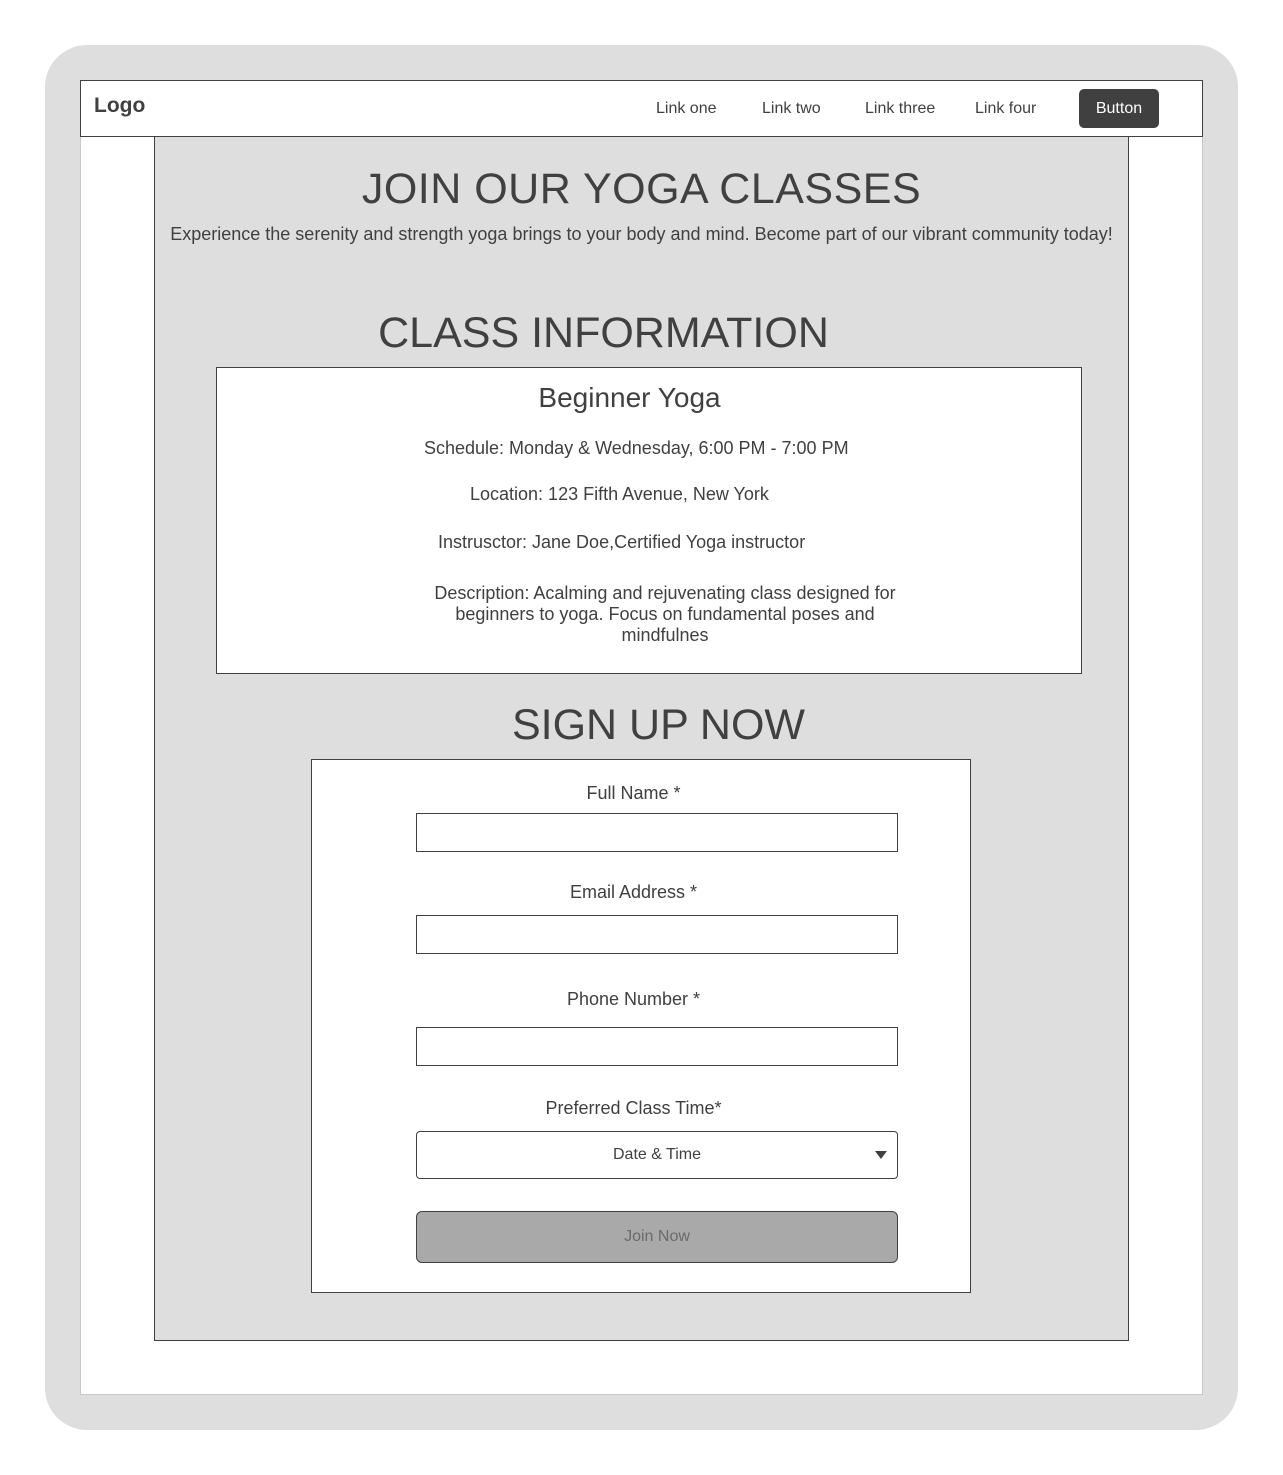  Describe the element at coordinates (633, 1108) in the screenshot. I see `class-time-label: Preferred Class Time*` at that location.